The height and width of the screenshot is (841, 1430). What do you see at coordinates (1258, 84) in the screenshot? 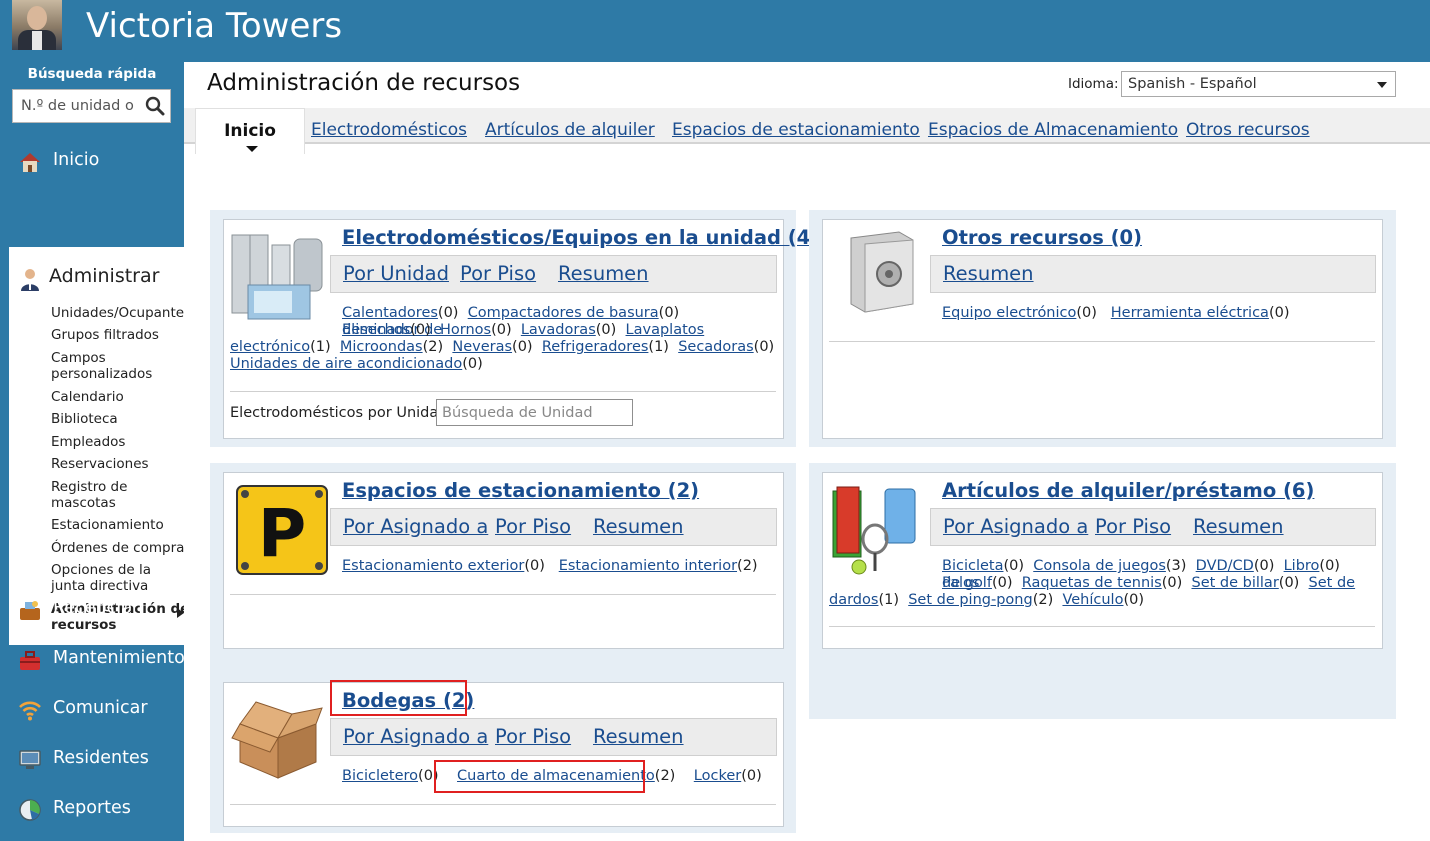
I see `language-select: Spanish - Español` at bounding box center [1258, 84].